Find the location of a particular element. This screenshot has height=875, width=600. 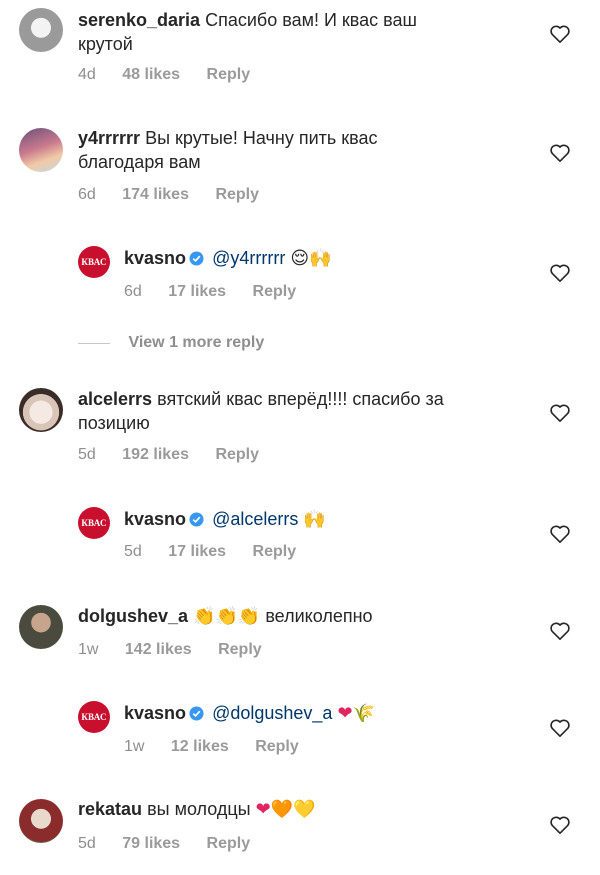

comment-text: kvasno @y4rrrrrr 😌🙌 is located at coordinates (228, 258).